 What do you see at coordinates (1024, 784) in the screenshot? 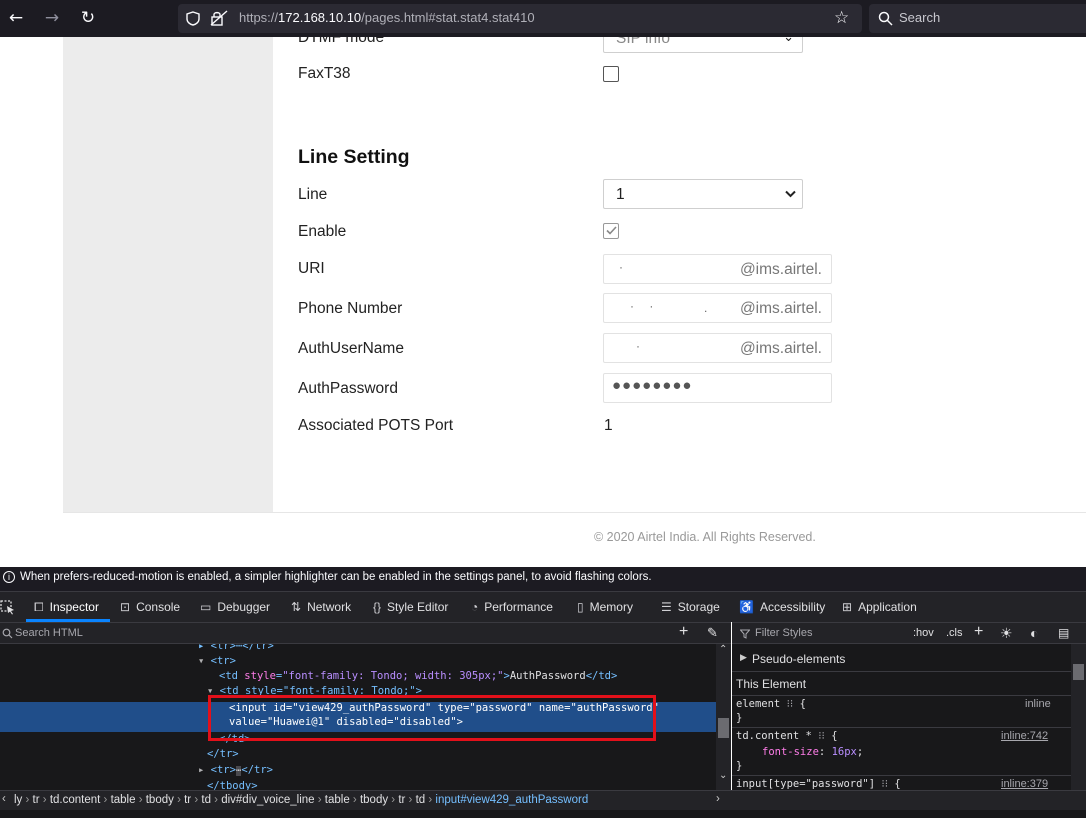
I see `rule-input-source: inline:379` at bounding box center [1024, 784].